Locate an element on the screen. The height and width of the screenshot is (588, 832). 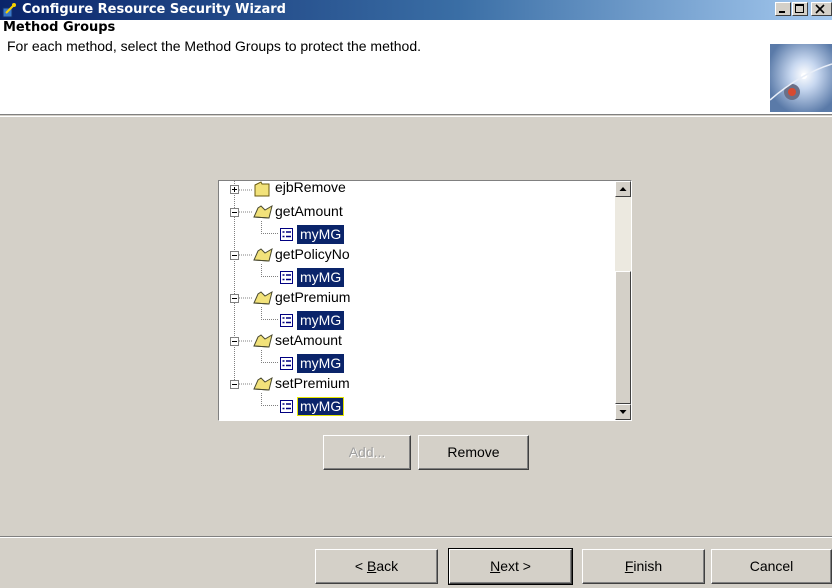
arrow-down-icon is located at coordinates (623, 412).